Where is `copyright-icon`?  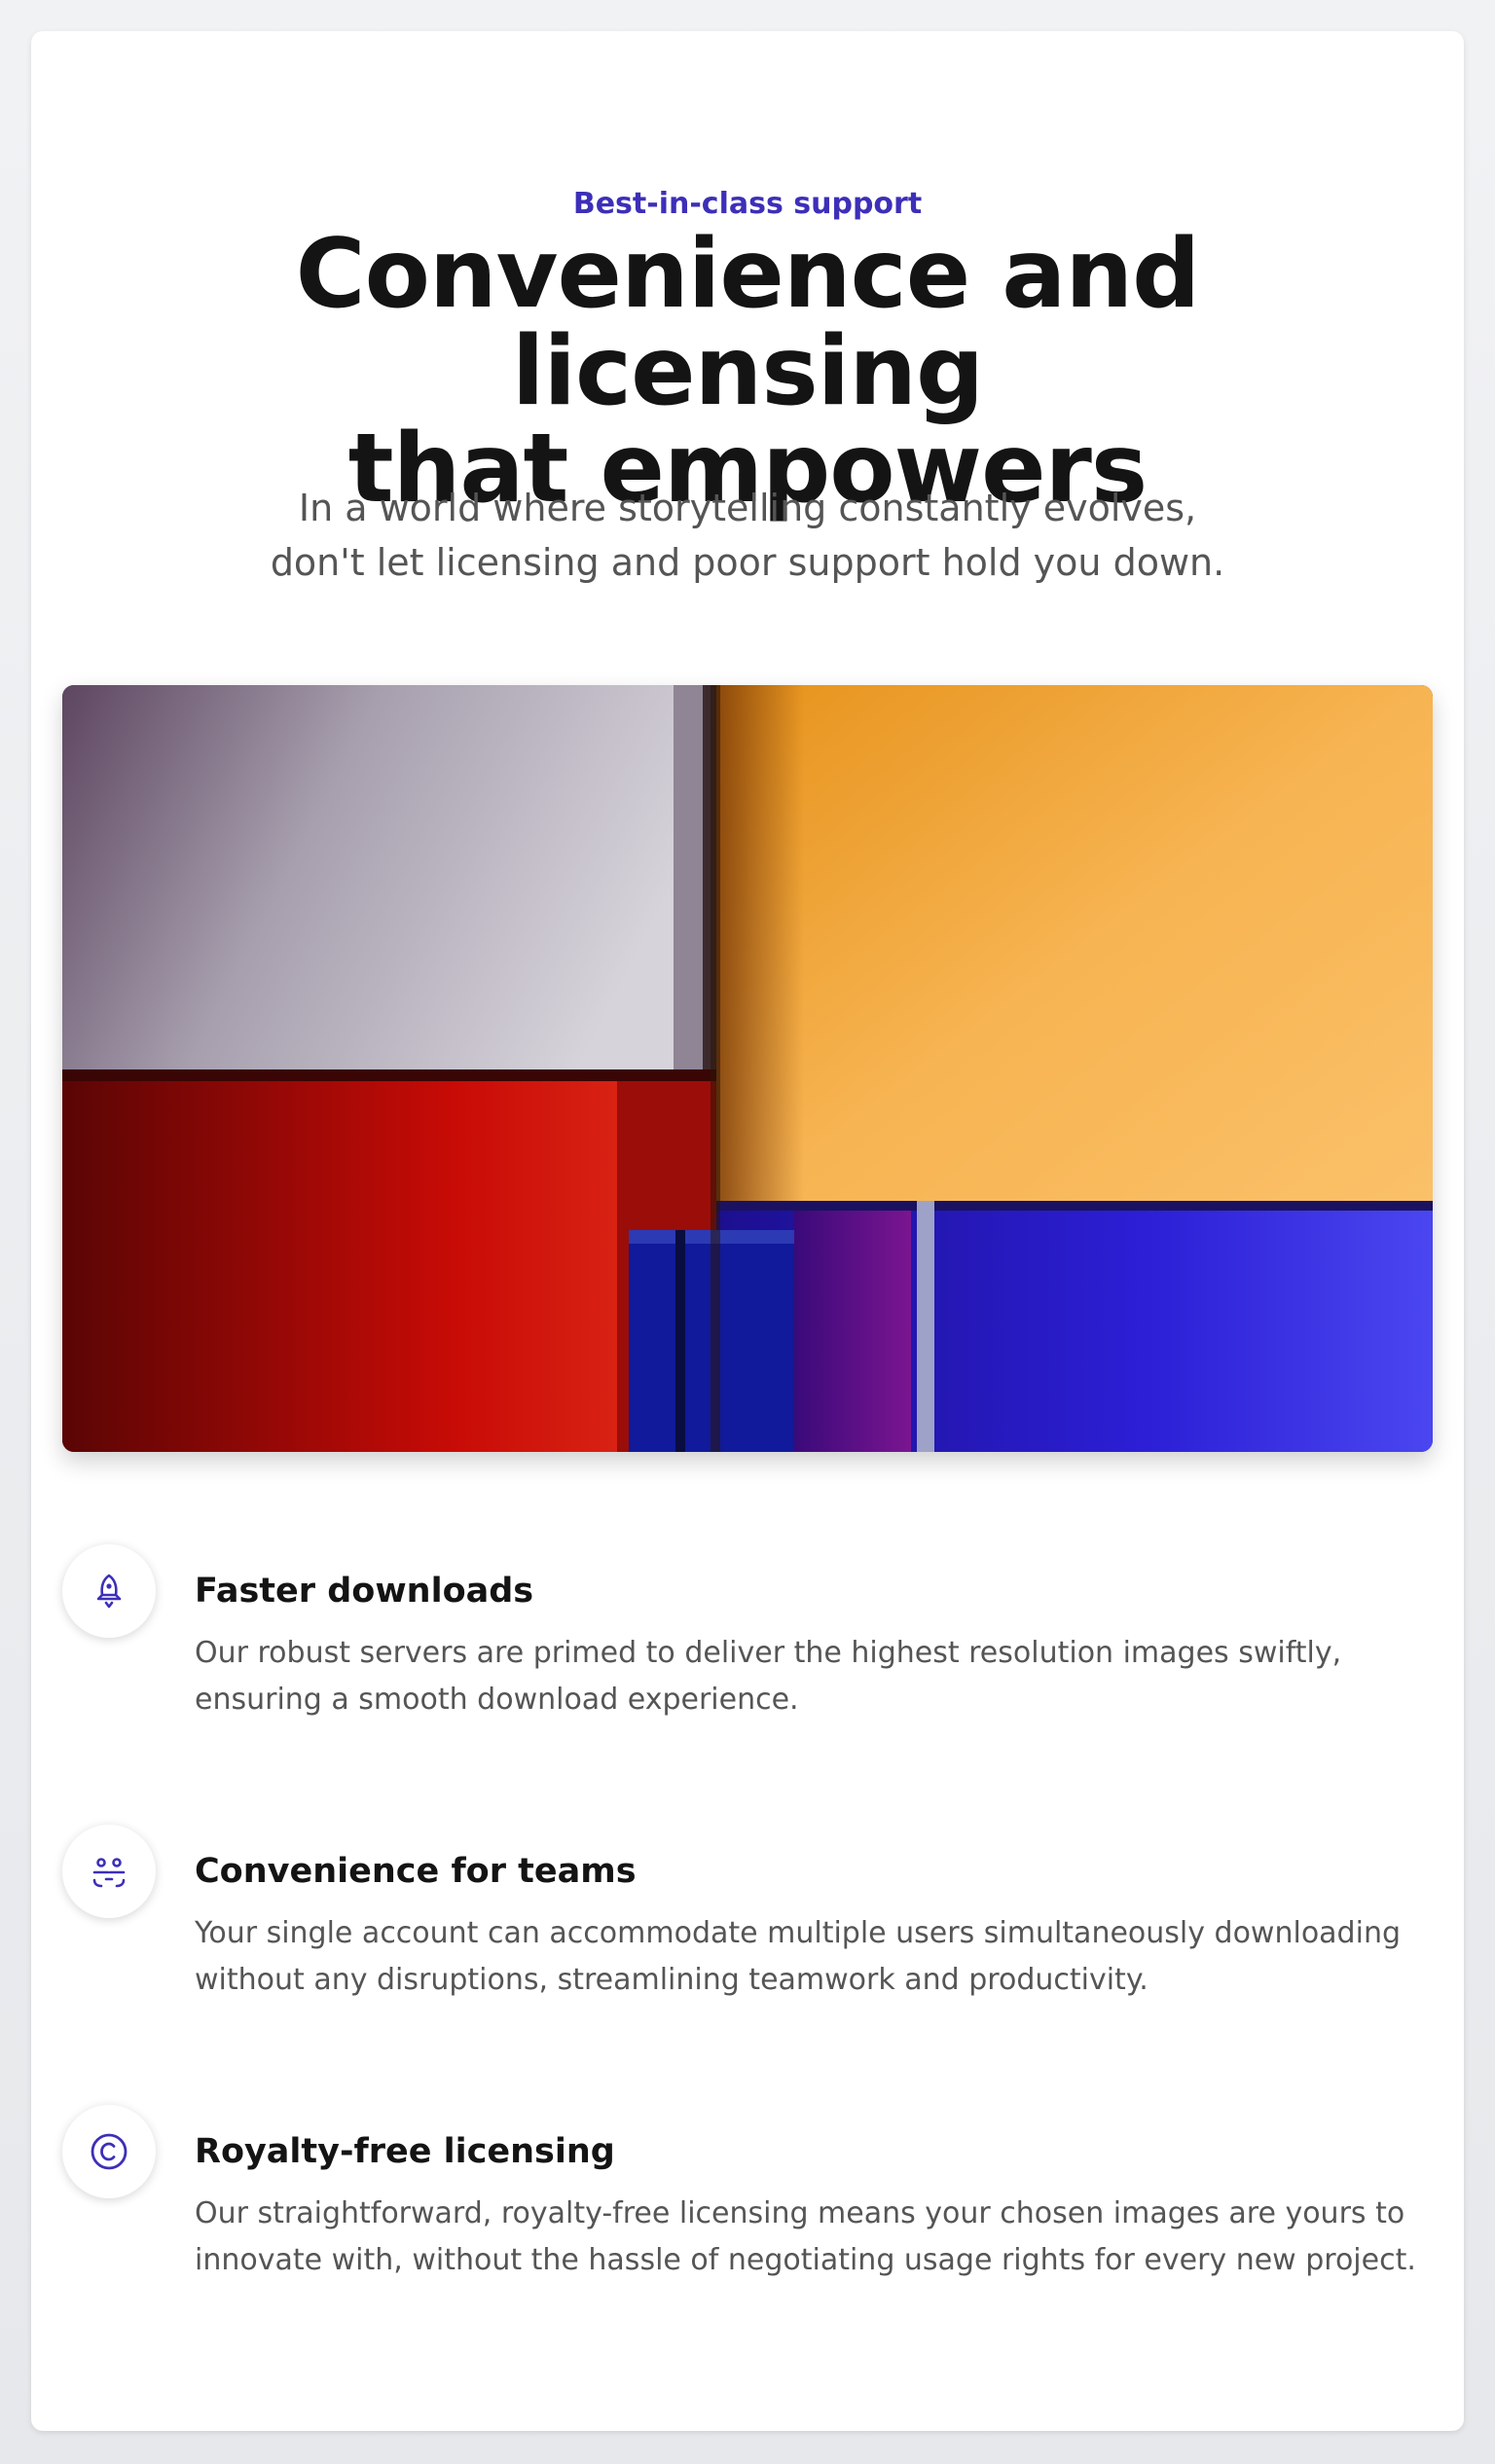
copyright-icon is located at coordinates (109, 2151).